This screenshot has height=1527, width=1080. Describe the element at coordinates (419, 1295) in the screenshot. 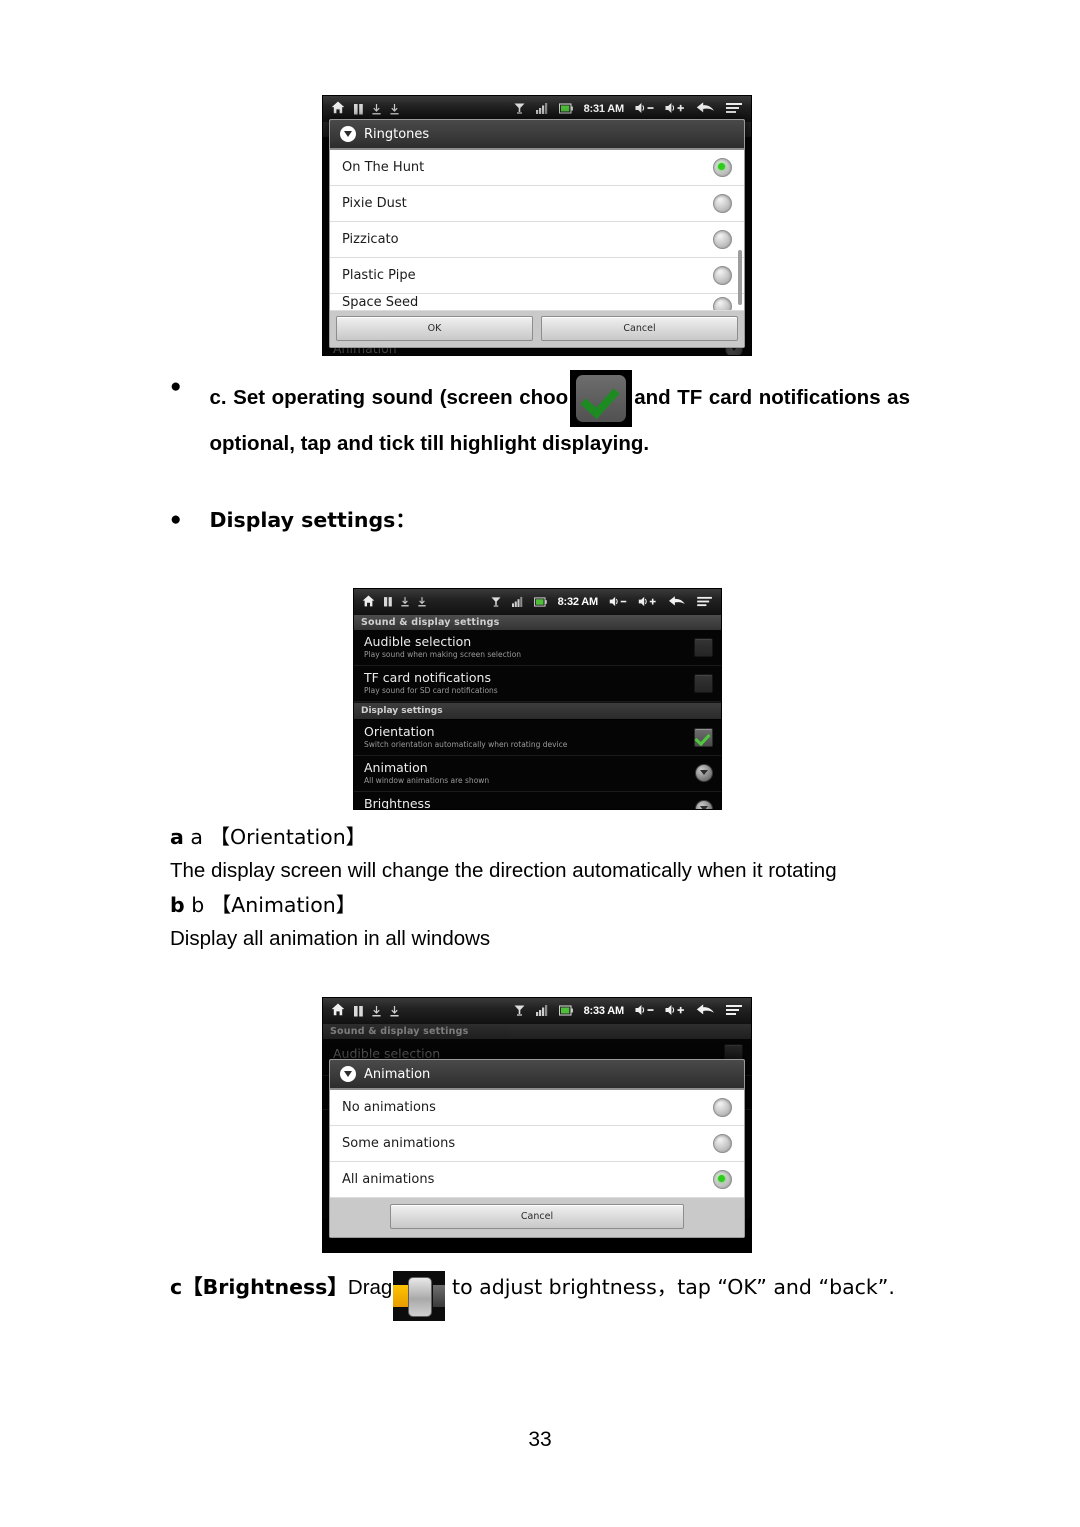

I see `brightness-slider-image` at that location.